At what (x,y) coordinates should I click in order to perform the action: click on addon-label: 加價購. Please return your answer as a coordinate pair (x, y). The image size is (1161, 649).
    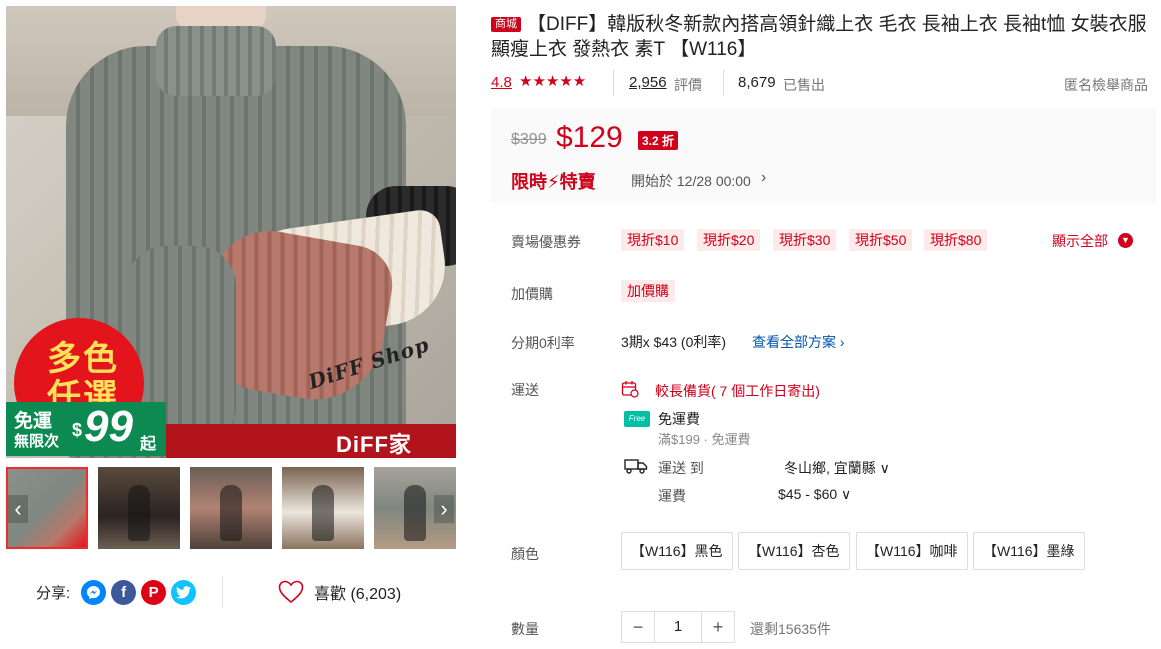
    Looking at the image, I should click on (532, 294).